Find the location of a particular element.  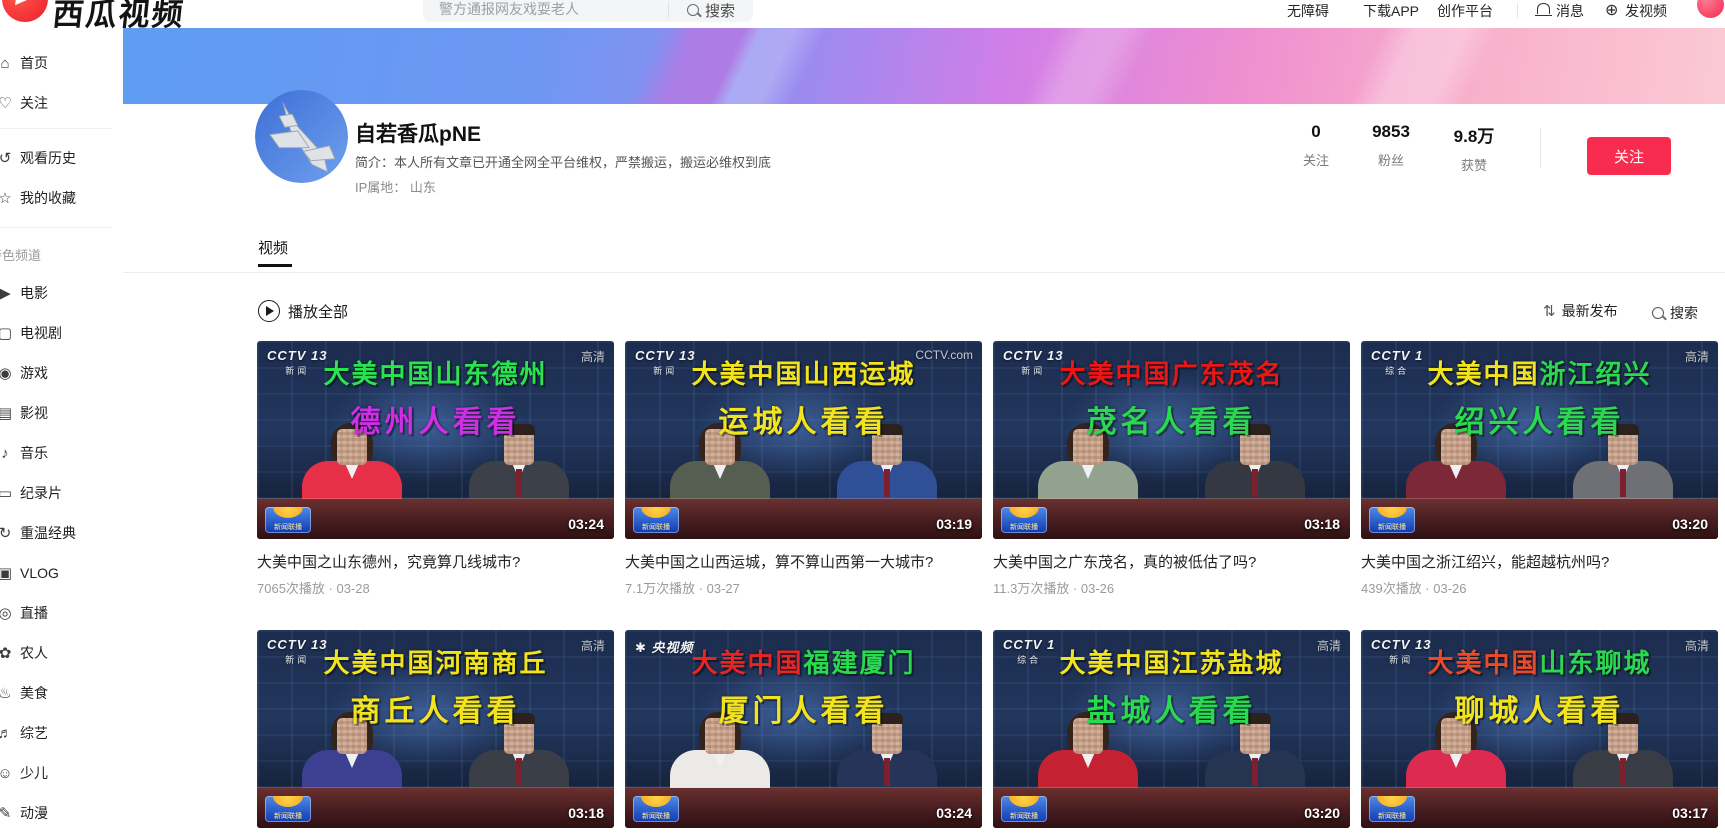

sidebar-item-live: ◎ 直播 is located at coordinates (61, 613).